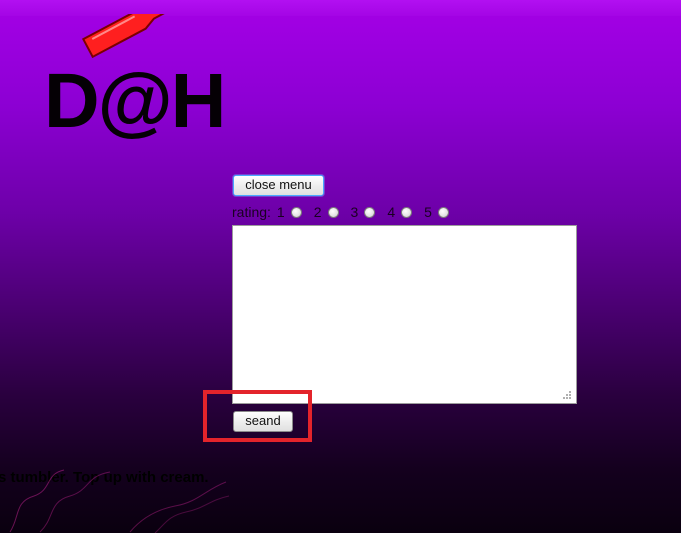 Image resolution: width=681 pixels, height=533 pixels. I want to click on rating-option-1-label: 1, so click(280, 212).